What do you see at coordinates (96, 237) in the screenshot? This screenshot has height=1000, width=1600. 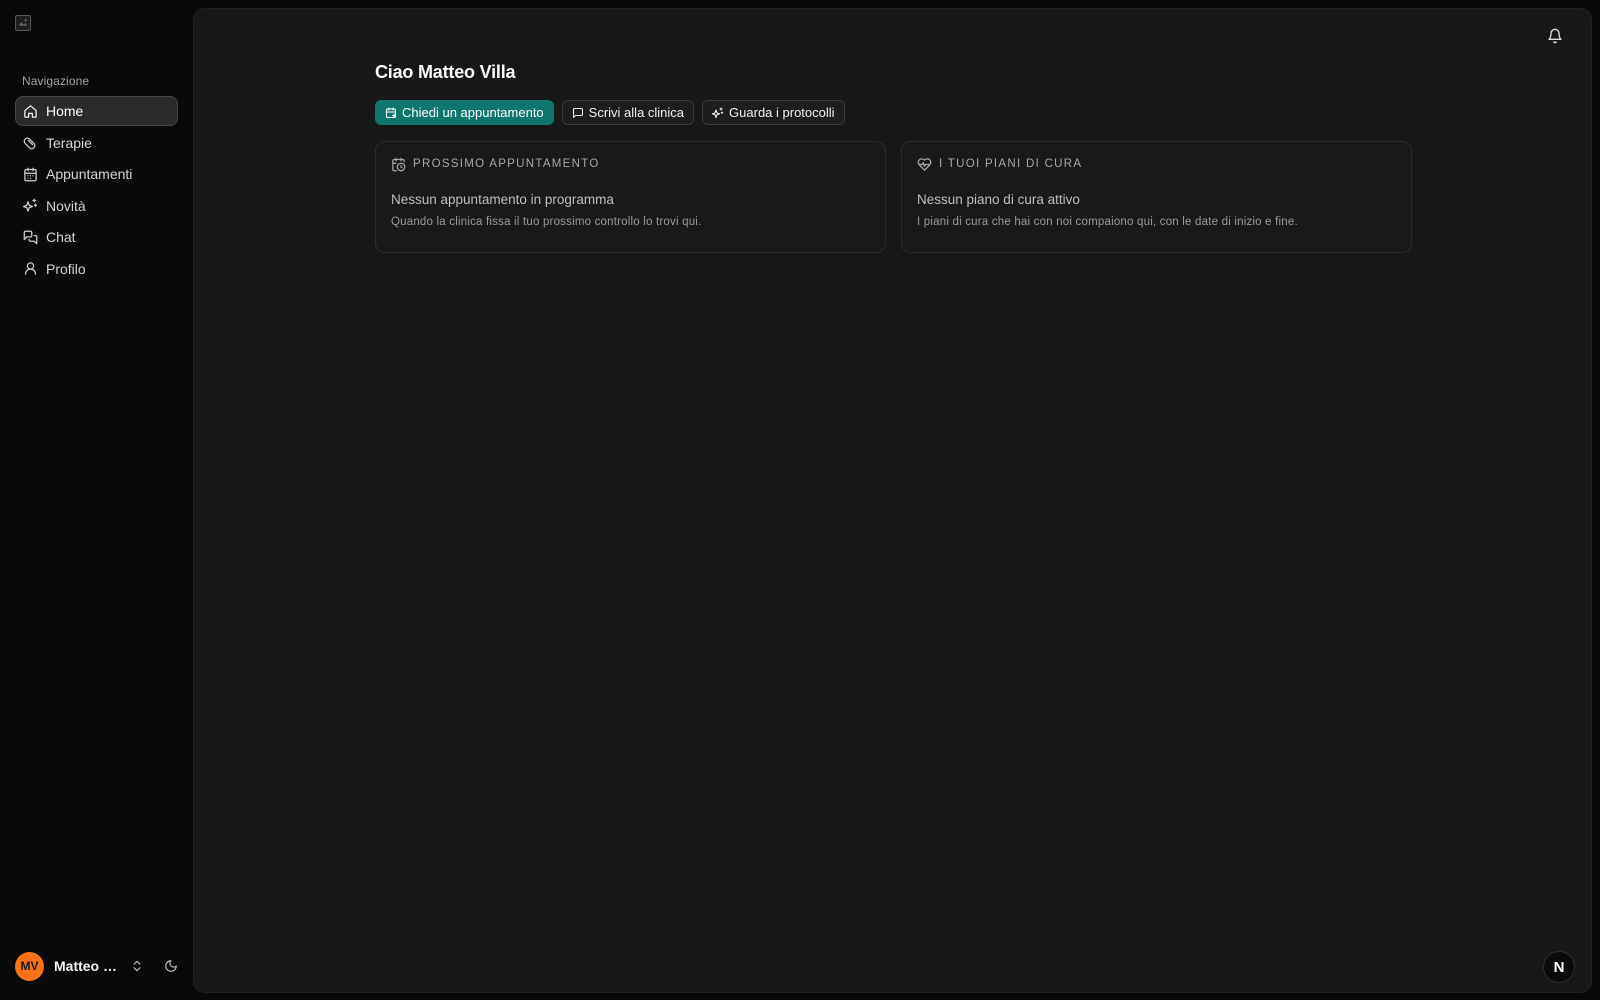 I see `sidebar-item-chat: Chat` at bounding box center [96, 237].